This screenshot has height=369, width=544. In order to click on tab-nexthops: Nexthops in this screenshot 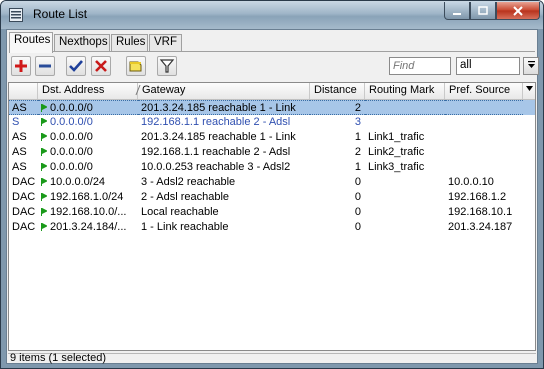, I will do `click(82, 42)`.